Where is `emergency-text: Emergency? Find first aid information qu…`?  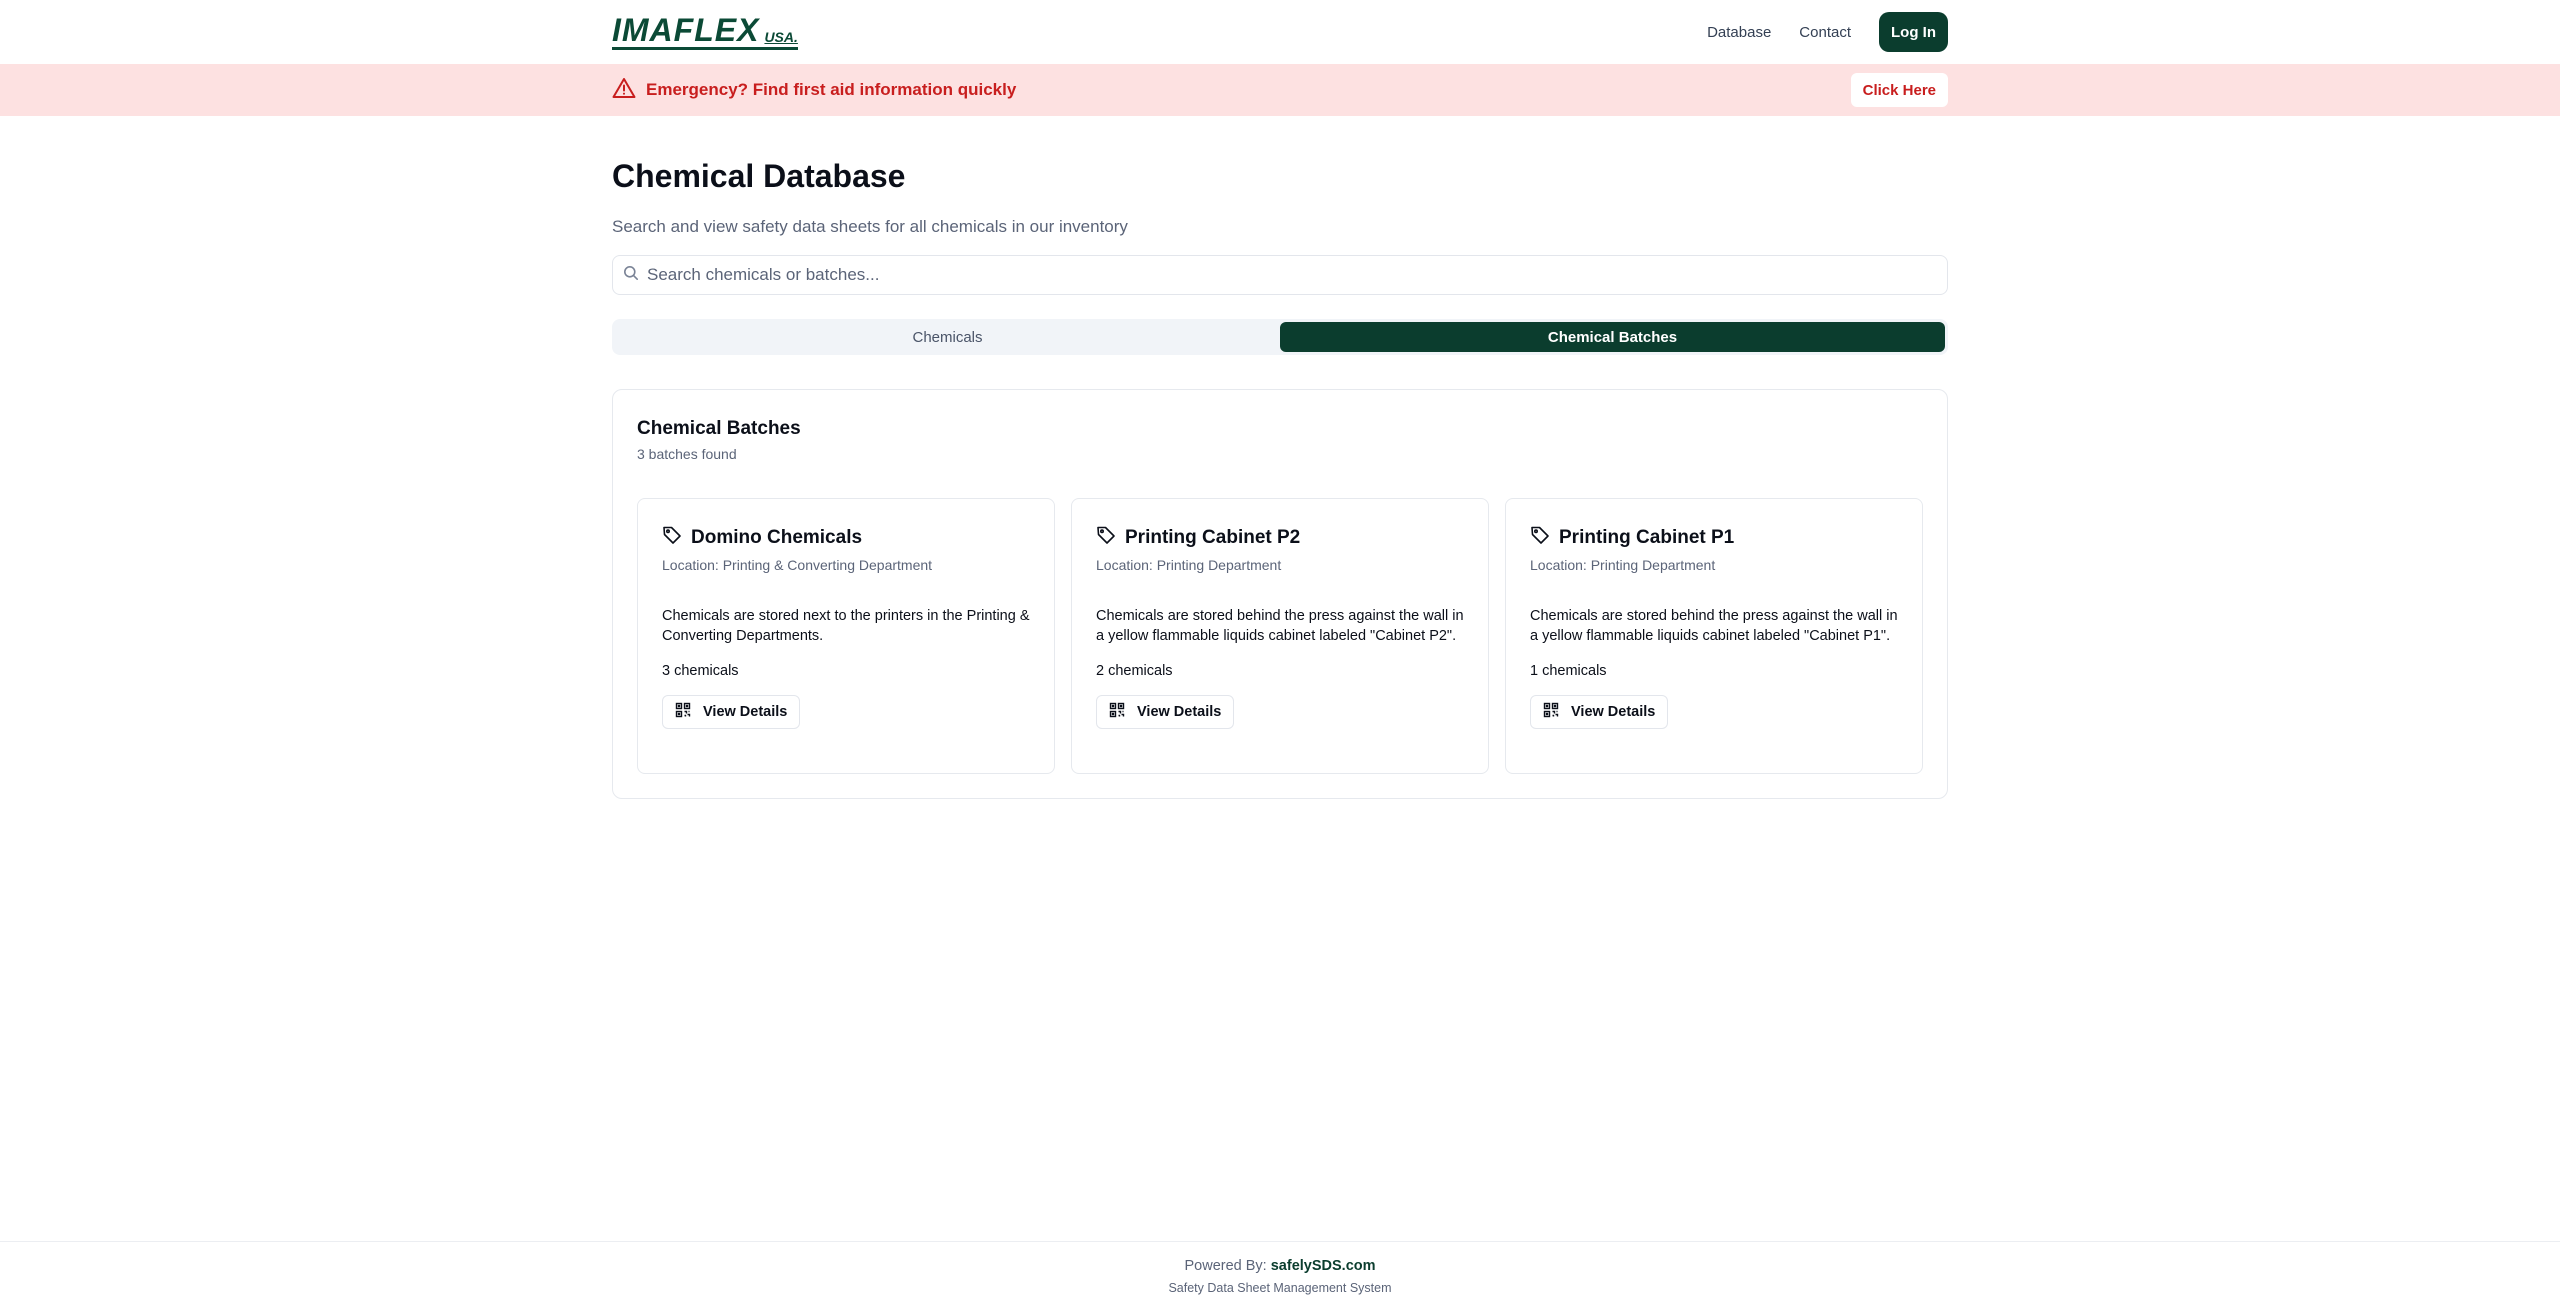 emergency-text: Emergency? Find first aid information qu… is located at coordinates (831, 89).